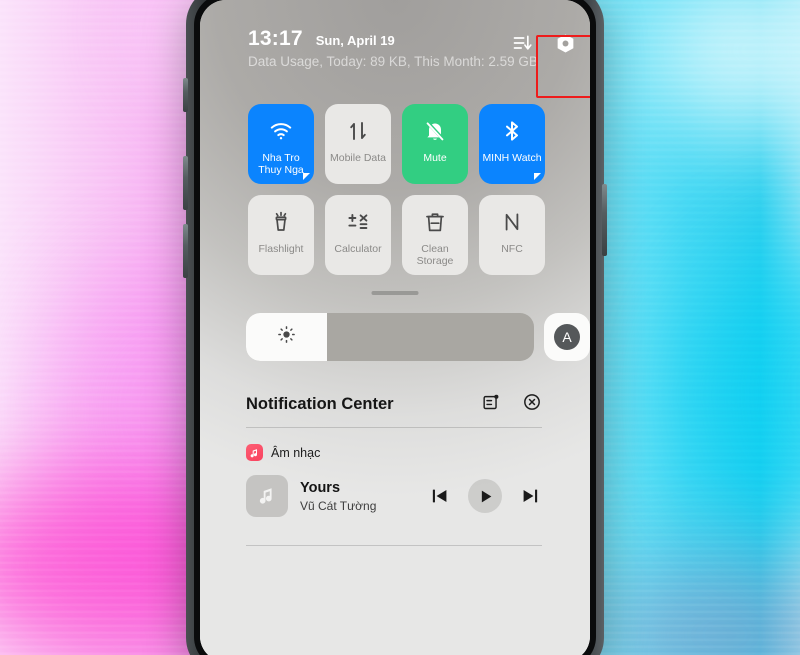 This screenshot has height=655, width=800. What do you see at coordinates (512, 222) in the screenshot?
I see `nfc-icon` at bounding box center [512, 222].